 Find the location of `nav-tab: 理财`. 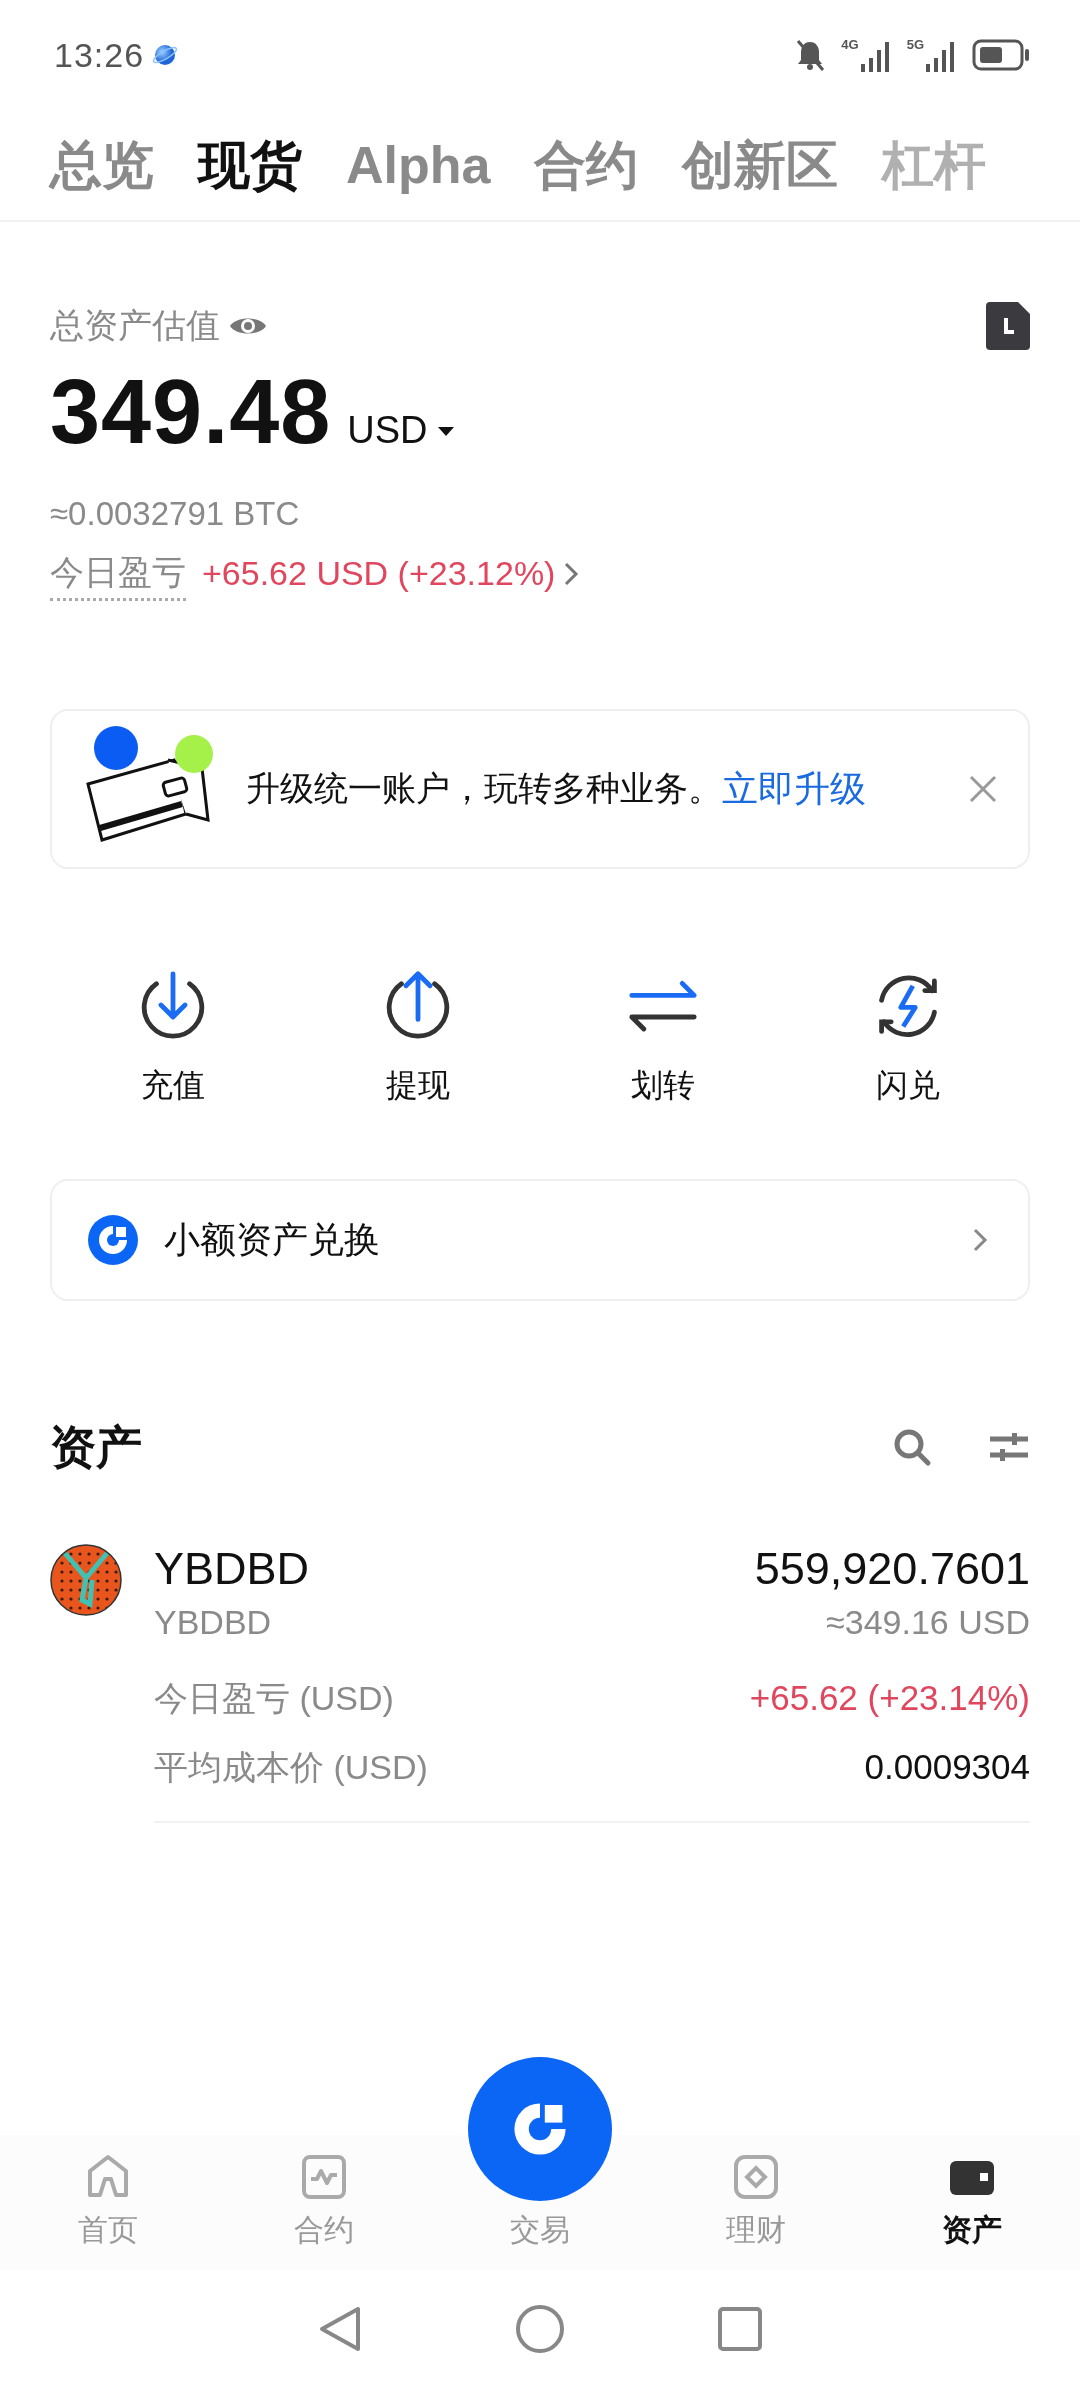

nav-tab: 理财 is located at coordinates (756, 2202).